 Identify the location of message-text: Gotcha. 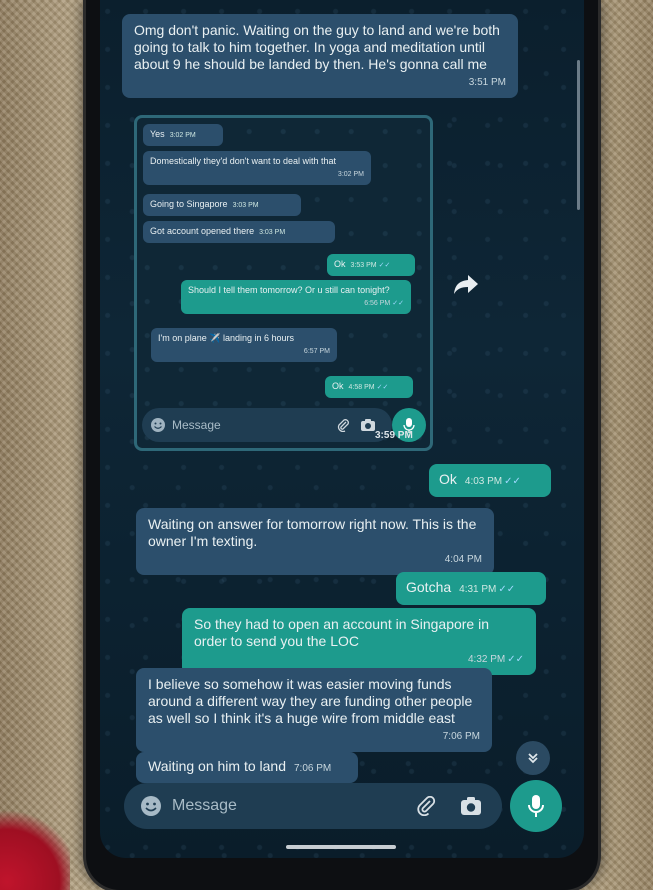
(429, 587).